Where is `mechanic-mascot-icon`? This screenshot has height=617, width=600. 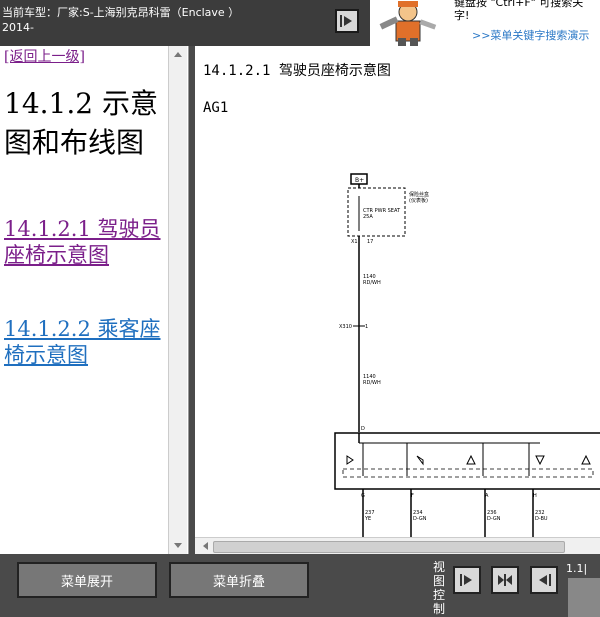
mechanic-mascot-icon is located at coordinates (410, 23).